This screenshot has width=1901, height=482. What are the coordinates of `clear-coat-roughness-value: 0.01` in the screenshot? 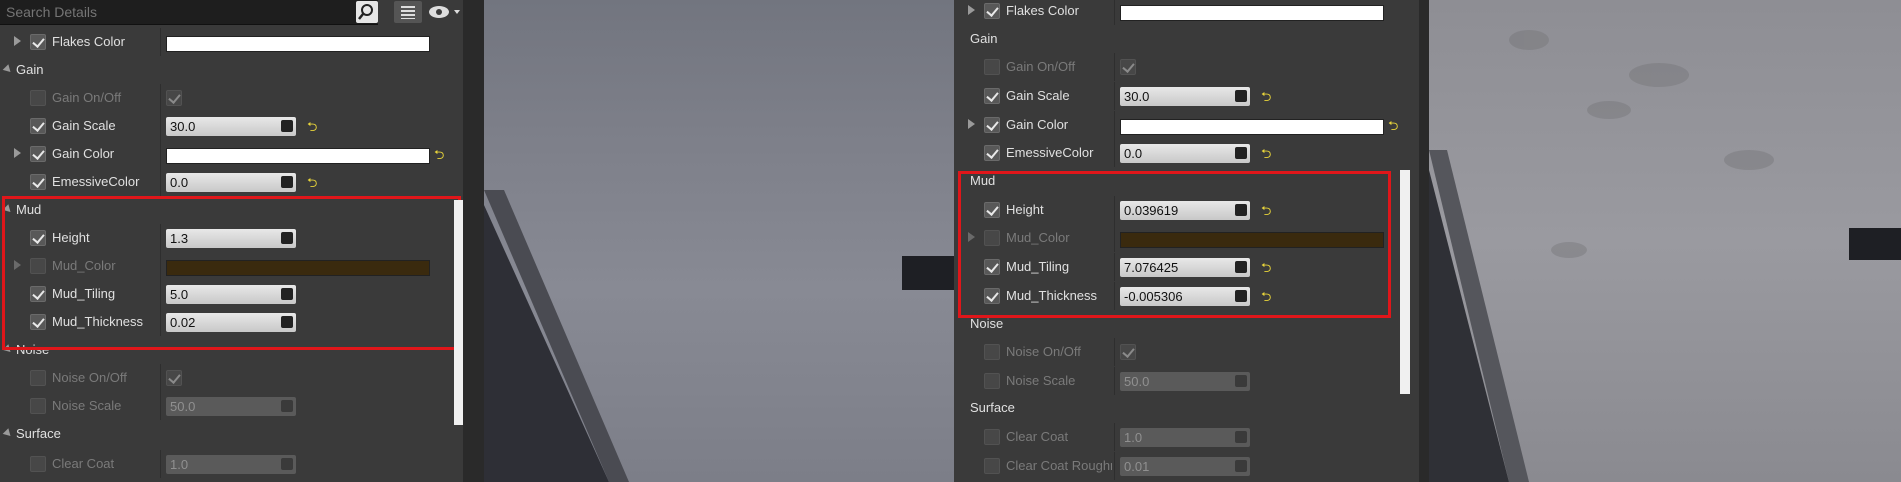 It's located at (1137, 466).